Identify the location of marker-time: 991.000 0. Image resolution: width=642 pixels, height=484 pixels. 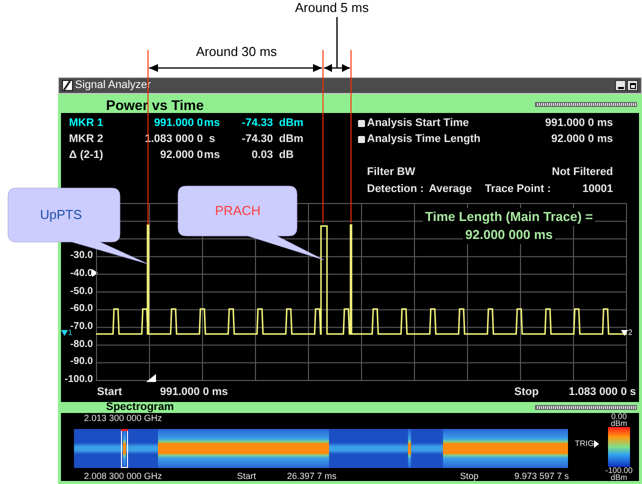
(178, 123).